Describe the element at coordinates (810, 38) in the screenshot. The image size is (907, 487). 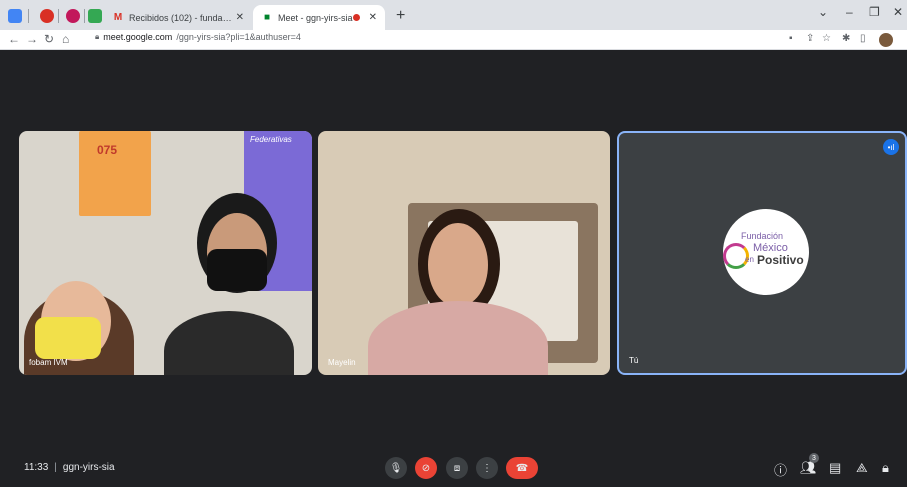
I see `share-icon: ⇪` at that location.